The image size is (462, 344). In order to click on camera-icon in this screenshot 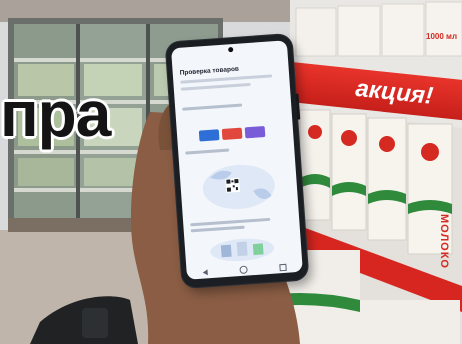, I will do `click(231, 49)`.